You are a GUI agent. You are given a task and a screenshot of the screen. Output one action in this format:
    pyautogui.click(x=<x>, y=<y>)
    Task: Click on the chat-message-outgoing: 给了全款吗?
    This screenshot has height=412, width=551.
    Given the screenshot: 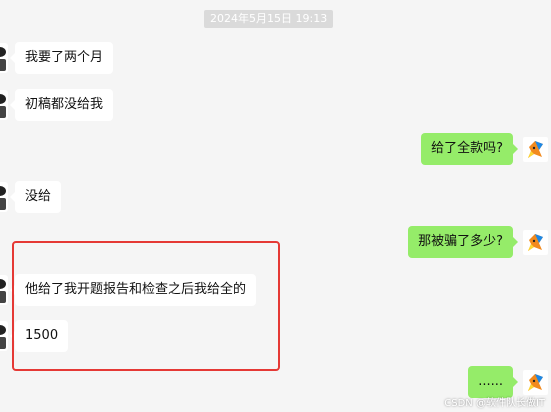 What is the action you would take?
    pyautogui.click(x=486, y=149)
    